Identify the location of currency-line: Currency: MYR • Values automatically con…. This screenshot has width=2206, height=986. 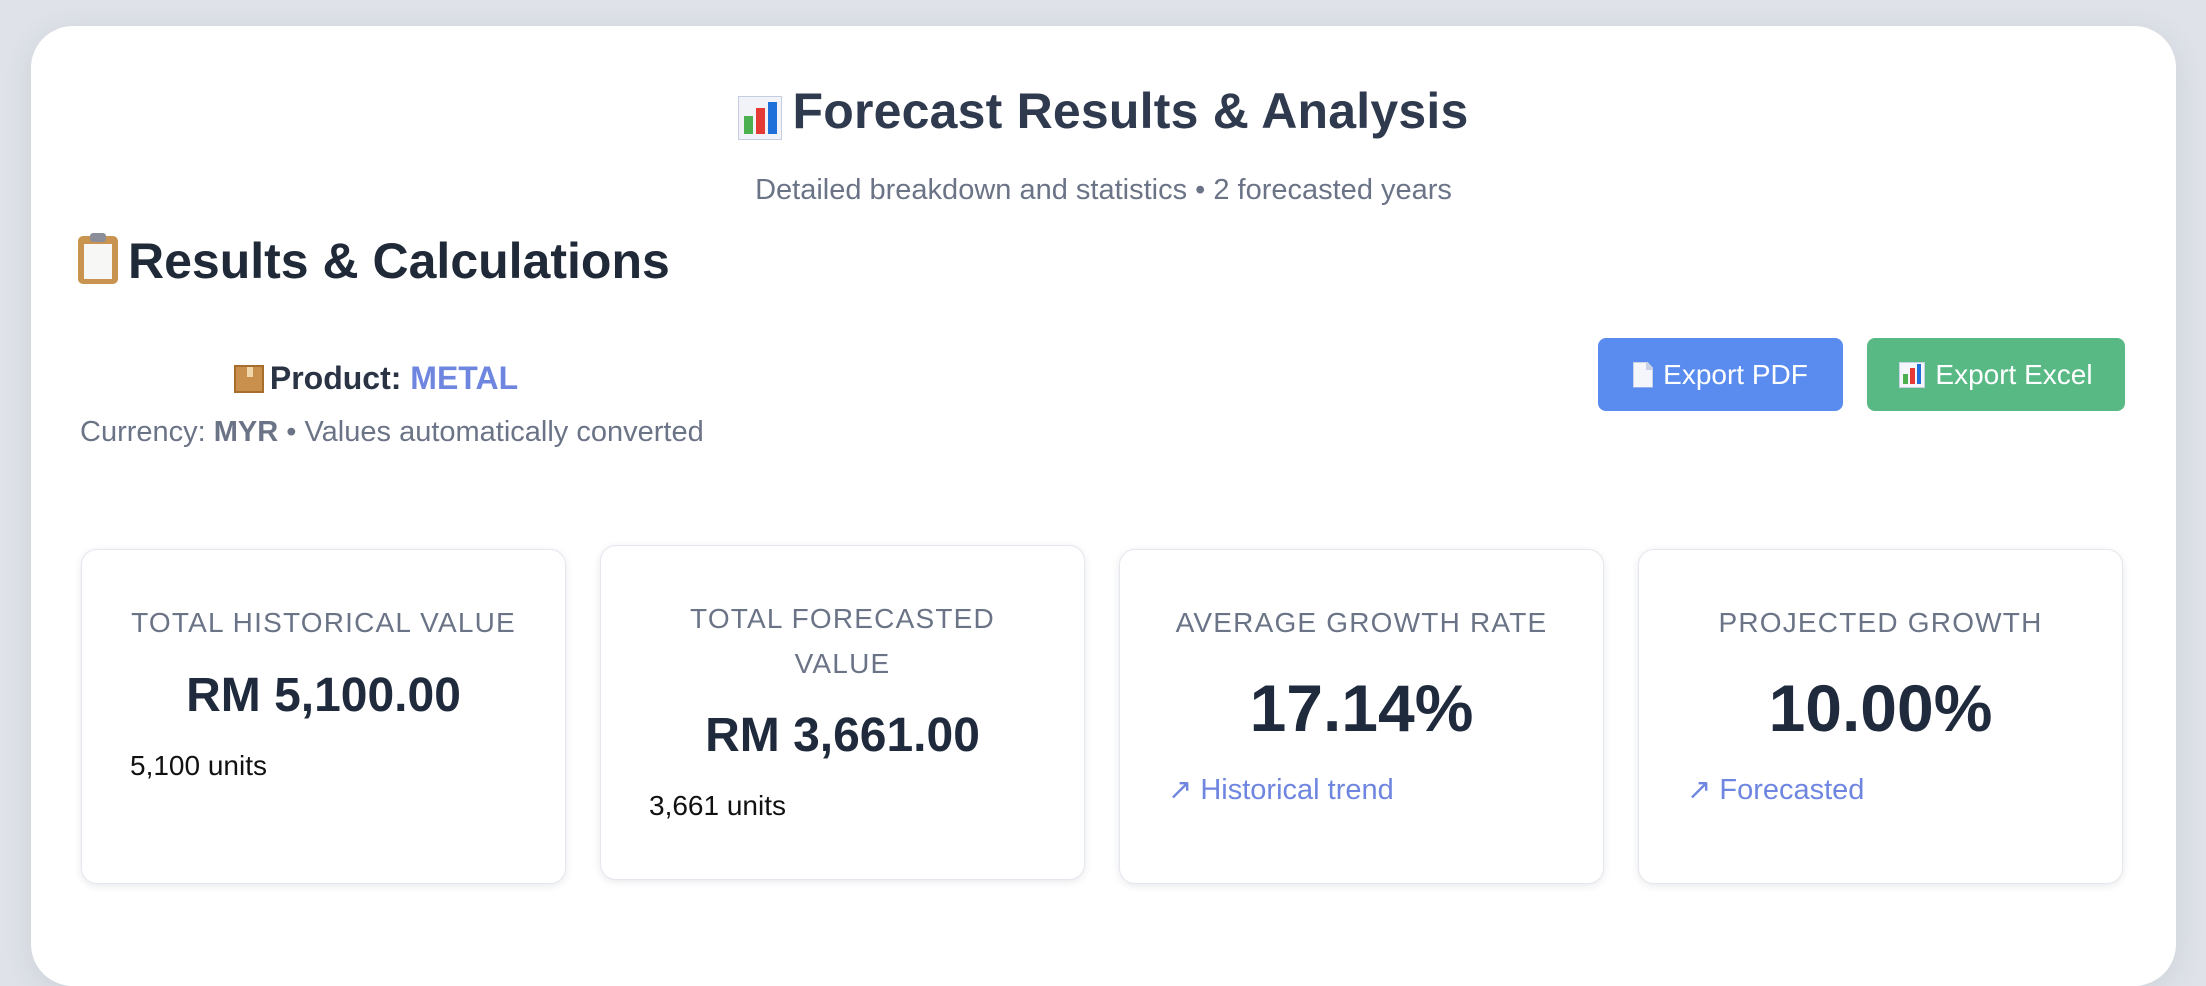
(392, 432).